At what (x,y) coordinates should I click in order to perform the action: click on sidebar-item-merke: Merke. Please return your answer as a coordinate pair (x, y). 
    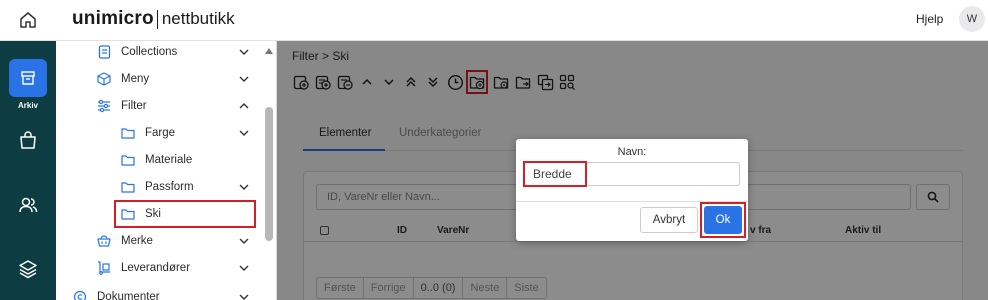
    Looking at the image, I should click on (124, 241).